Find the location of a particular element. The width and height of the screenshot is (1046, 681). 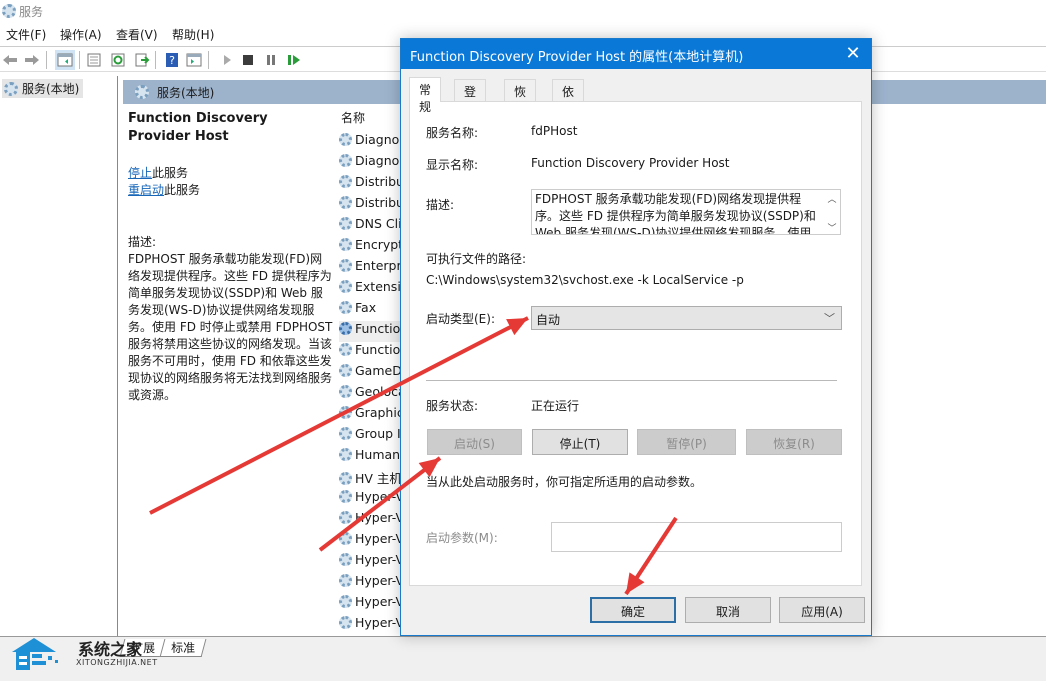

window-titlebar: 服务 is located at coordinates (523, 11).